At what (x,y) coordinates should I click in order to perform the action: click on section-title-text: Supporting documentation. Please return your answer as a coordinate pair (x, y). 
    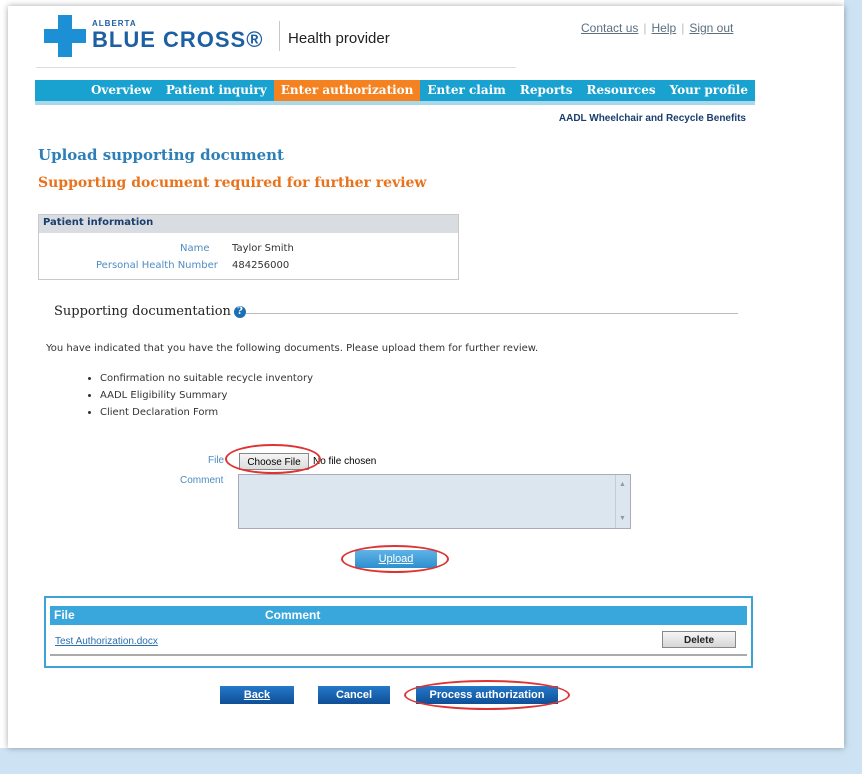
    Looking at the image, I should click on (142, 311).